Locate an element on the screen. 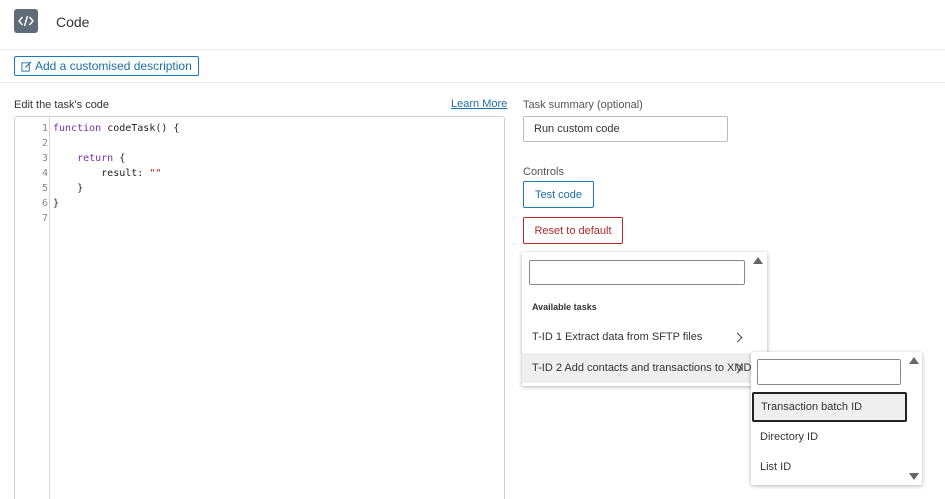 The image size is (945, 499). chevron-right-icon is located at coordinates (737, 337).